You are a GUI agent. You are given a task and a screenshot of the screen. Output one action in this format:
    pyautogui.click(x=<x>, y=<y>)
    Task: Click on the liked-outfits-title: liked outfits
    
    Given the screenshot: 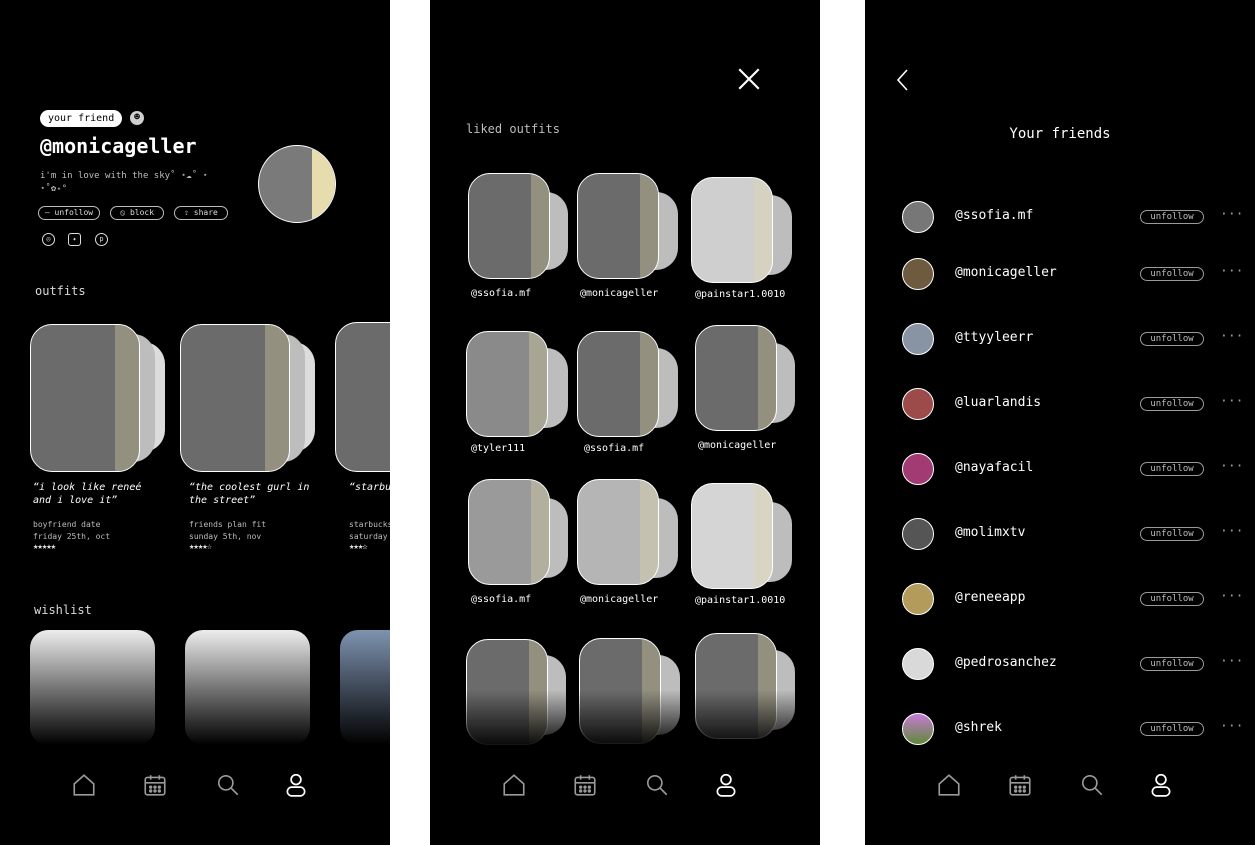 What is the action you would take?
    pyautogui.click(x=513, y=129)
    